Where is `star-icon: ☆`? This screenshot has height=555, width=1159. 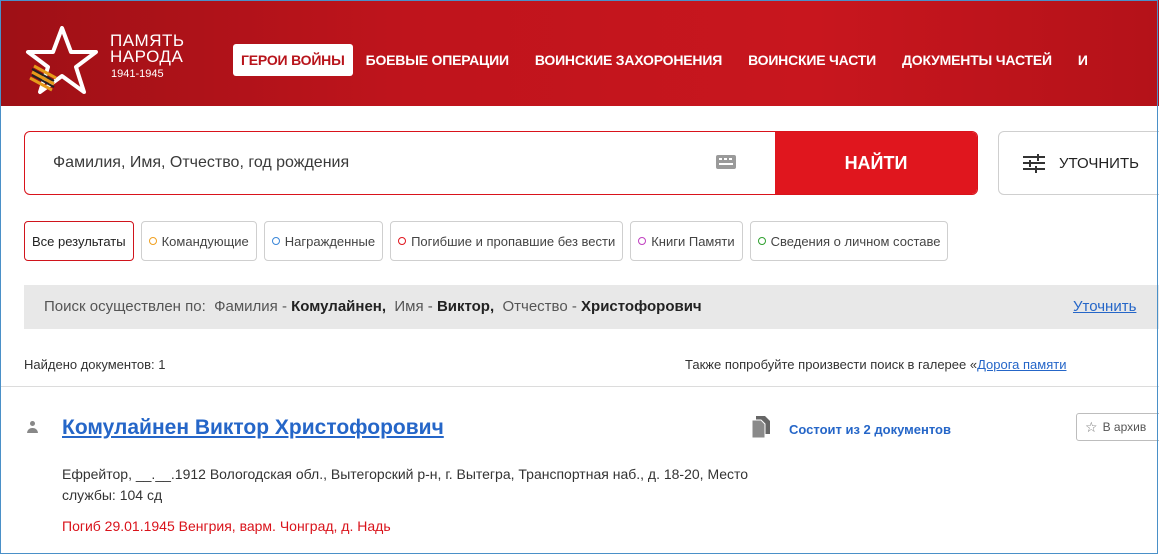
star-icon: ☆ is located at coordinates (1091, 426).